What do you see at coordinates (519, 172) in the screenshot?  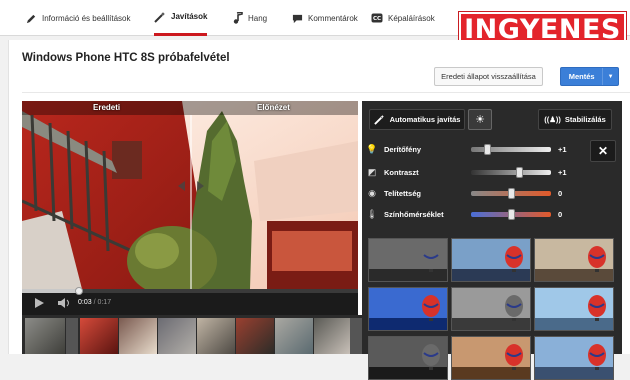 I see `contrast-slider-thumb` at bounding box center [519, 172].